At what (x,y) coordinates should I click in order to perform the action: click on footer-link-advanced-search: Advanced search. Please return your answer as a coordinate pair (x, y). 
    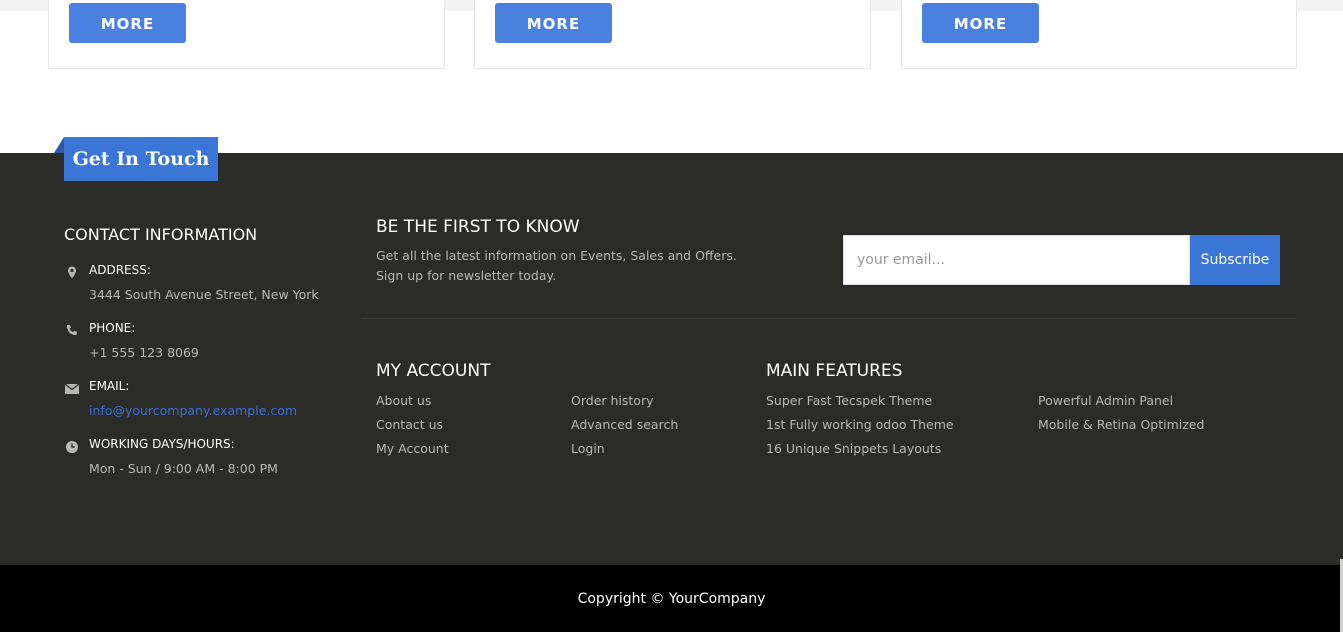
    Looking at the image, I should click on (624, 429).